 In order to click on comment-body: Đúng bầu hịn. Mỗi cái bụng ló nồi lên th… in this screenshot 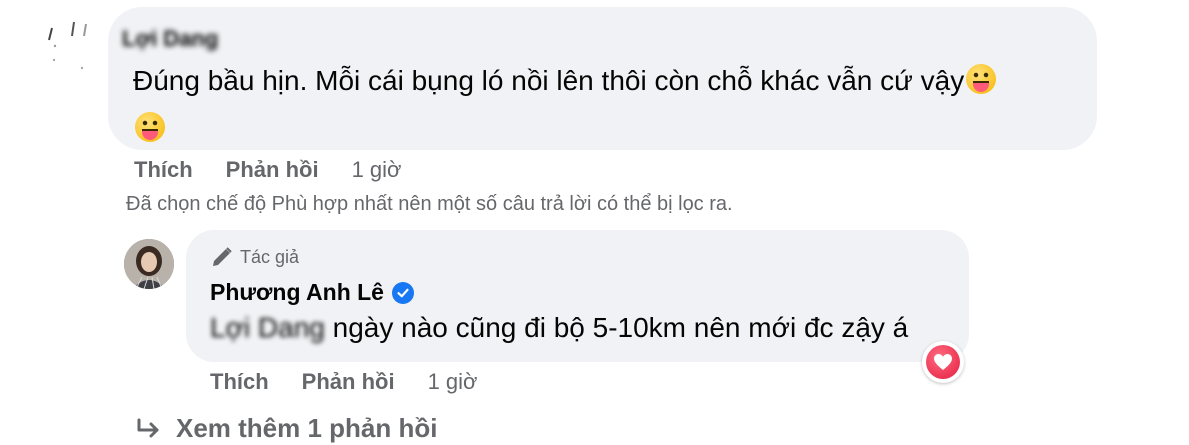, I will do `click(549, 80)`.